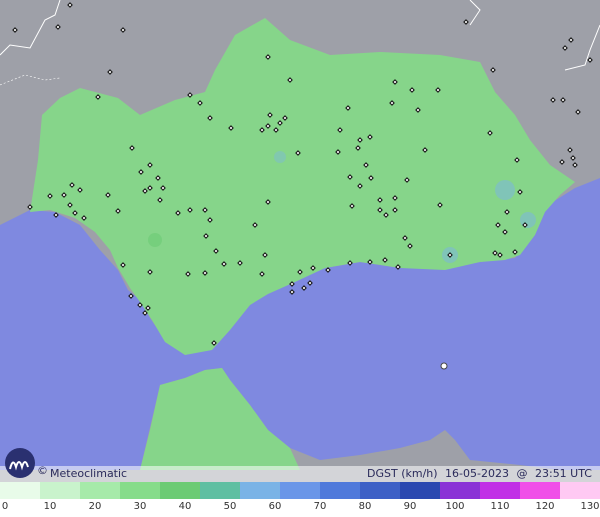 This screenshot has width=600, height=517. What do you see at coordinates (50, 506) in the screenshot?
I see `legend-tick-label: 10` at bounding box center [50, 506].